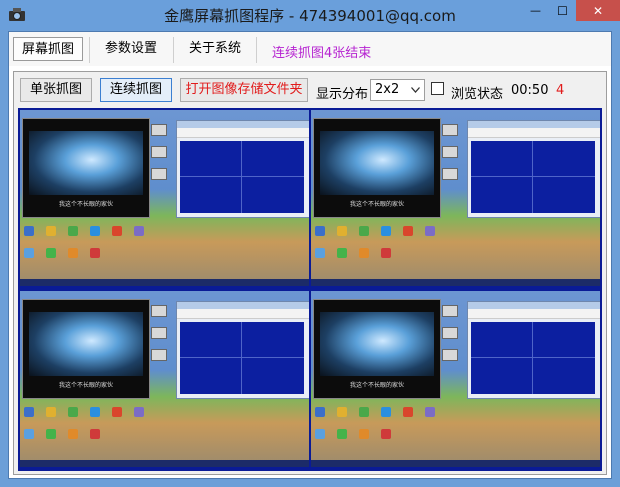 This screenshot has width=620, height=487. What do you see at coordinates (530, 90) in the screenshot?
I see `timer-text: 00:50` at bounding box center [530, 90].